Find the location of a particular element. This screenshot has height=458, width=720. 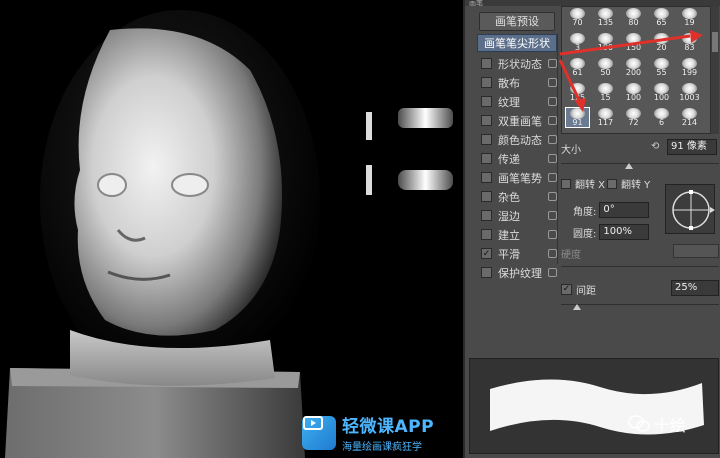

annotation-arrows is located at coordinates (630, 71).